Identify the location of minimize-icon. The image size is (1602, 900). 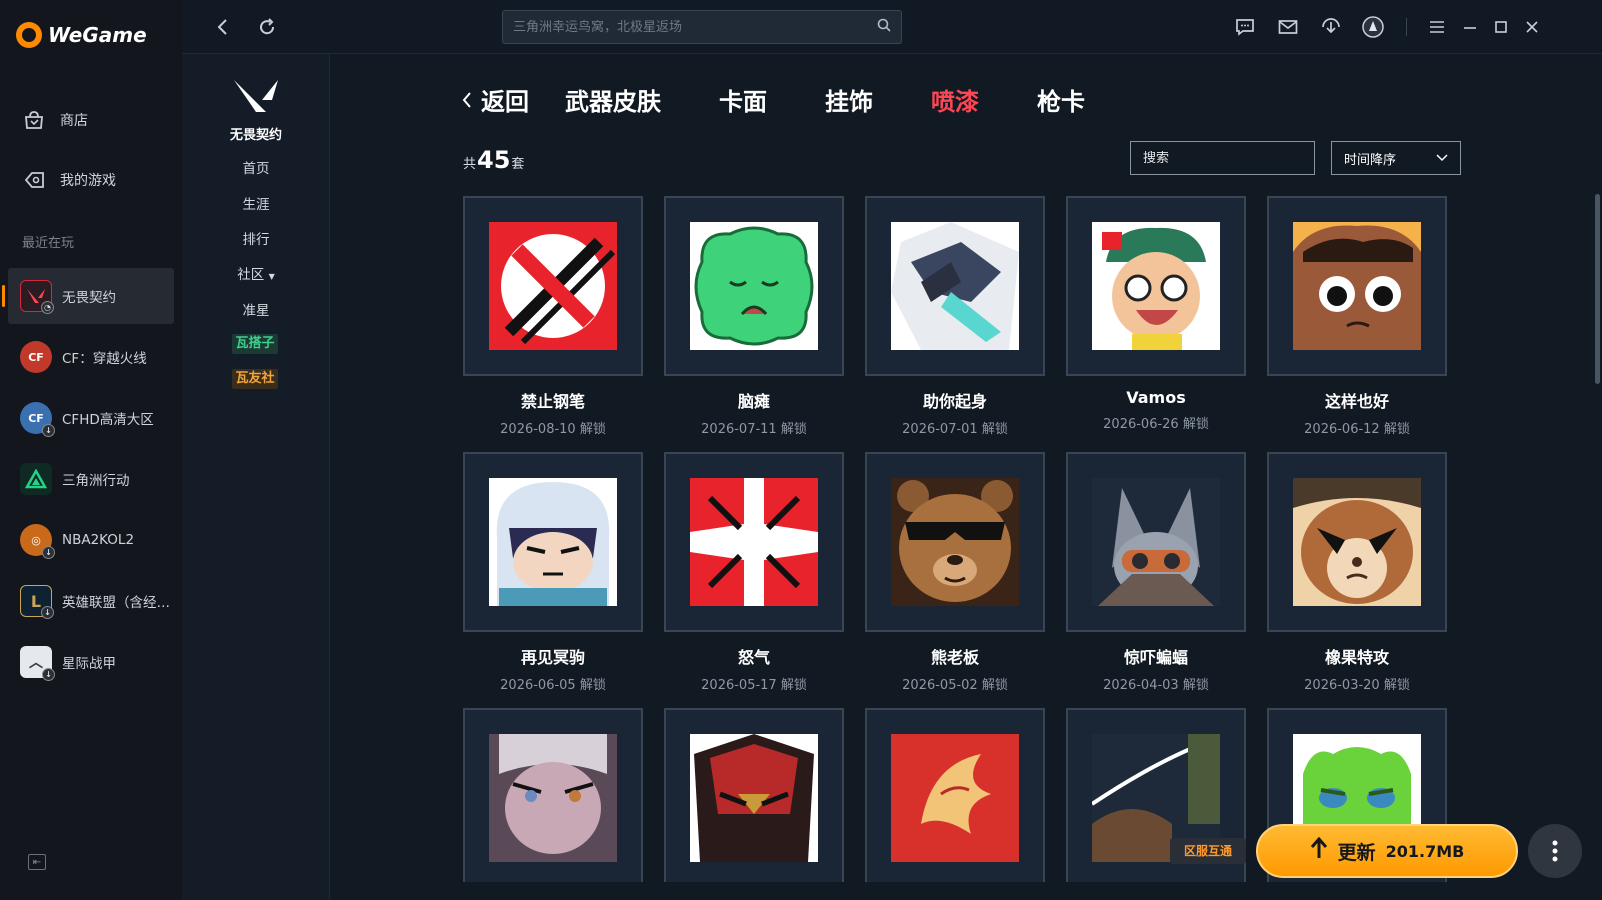
(1470, 27).